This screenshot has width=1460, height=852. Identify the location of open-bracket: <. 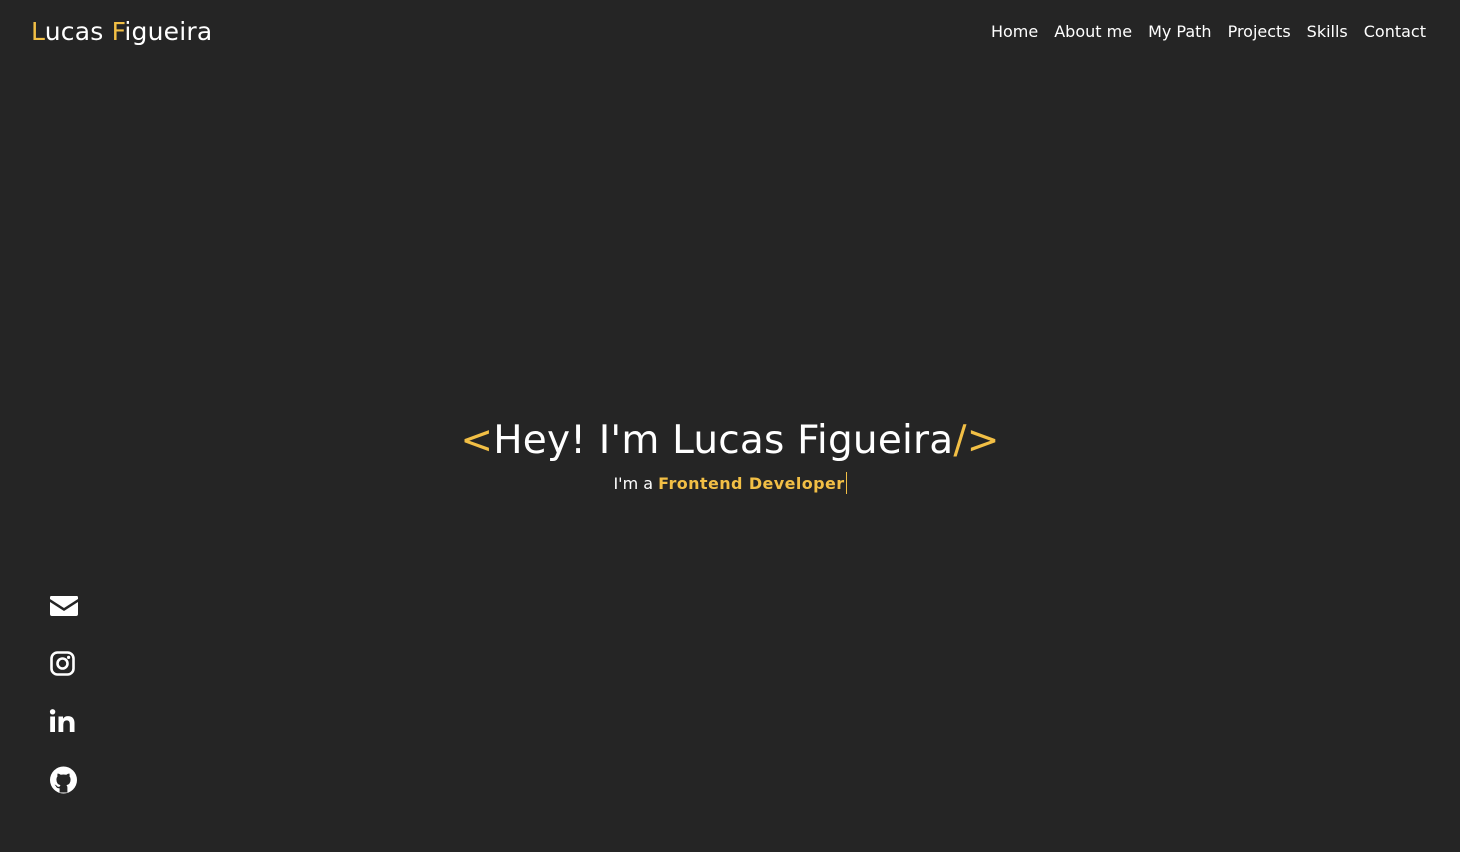
(477, 440).